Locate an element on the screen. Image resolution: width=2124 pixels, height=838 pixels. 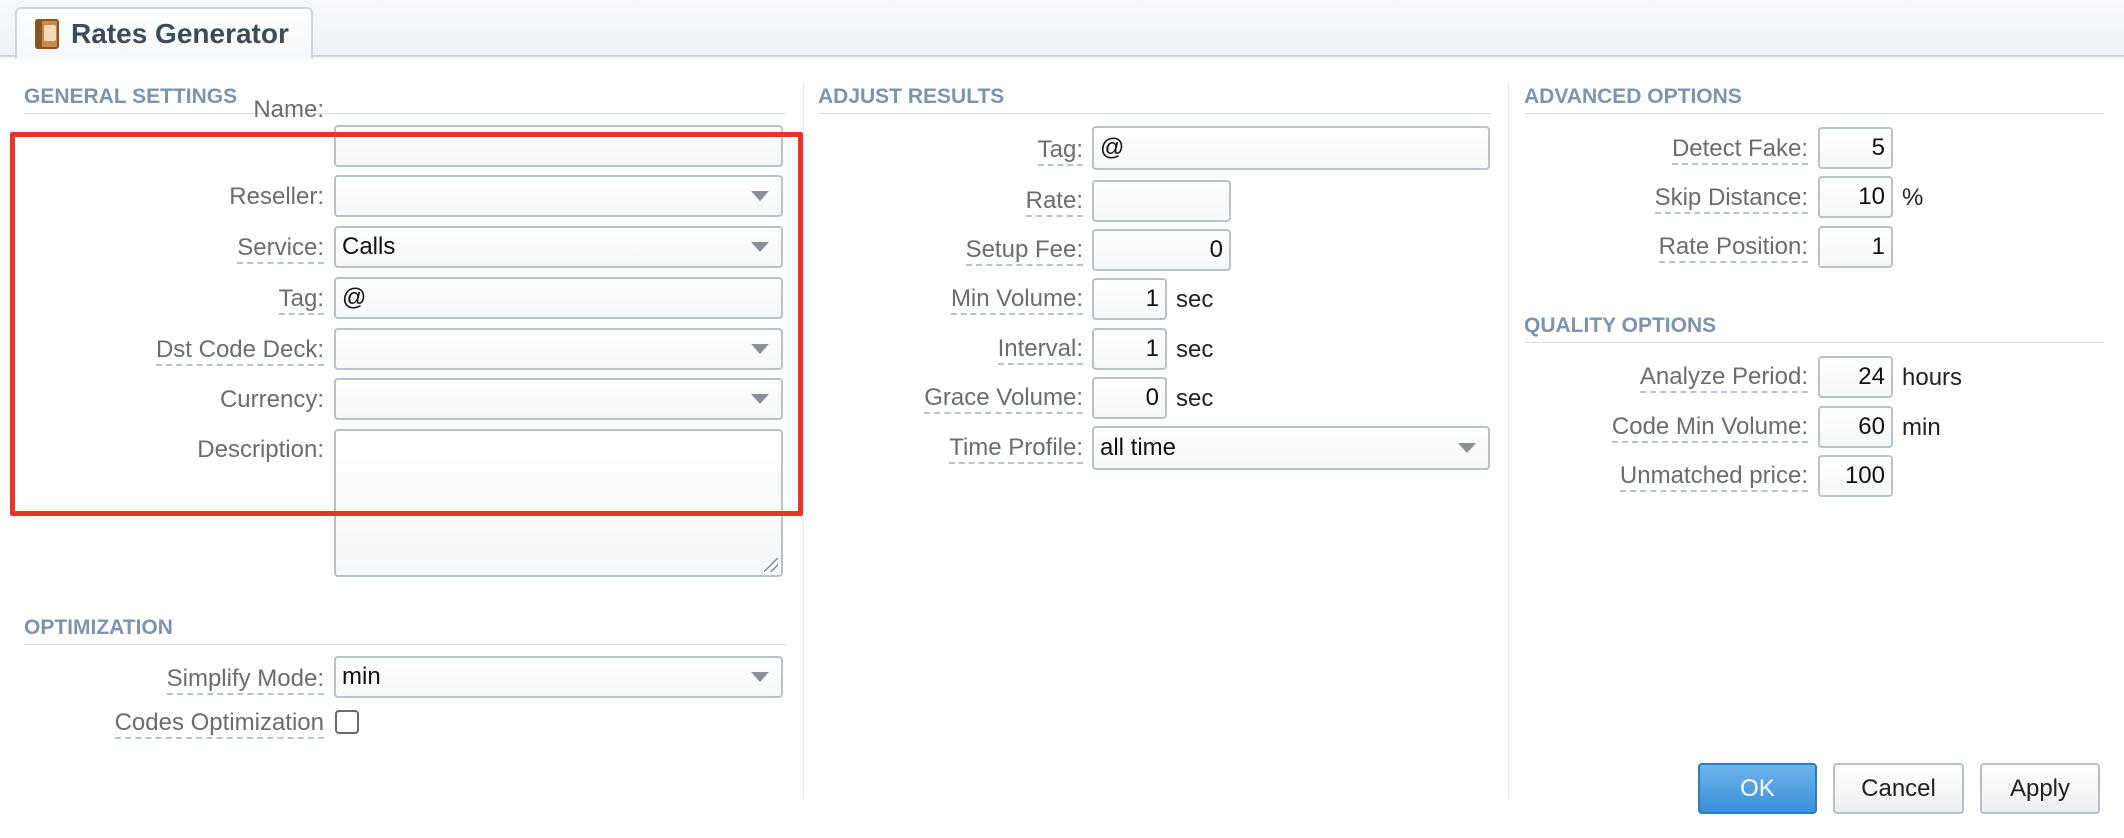
optimization-title: OPTIMIZATION is located at coordinates (405, 630).